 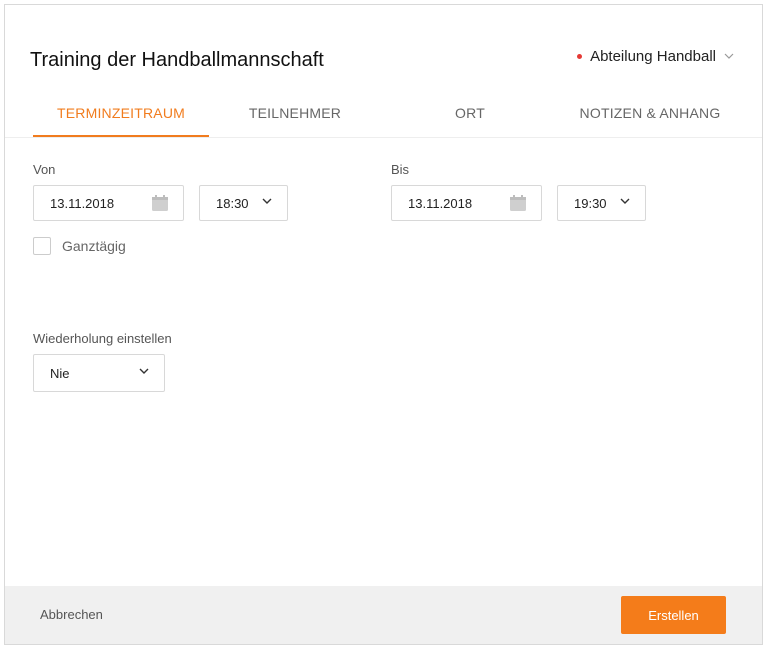 I want to click on department-selector: Abteilung Handball, so click(x=655, y=56).